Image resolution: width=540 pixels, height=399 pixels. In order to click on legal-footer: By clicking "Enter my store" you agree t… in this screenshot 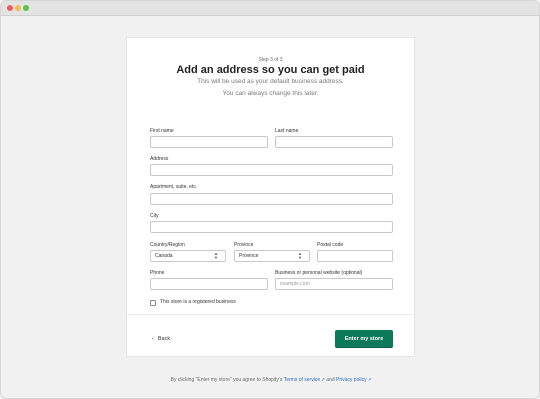, I will do `click(270, 380)`.